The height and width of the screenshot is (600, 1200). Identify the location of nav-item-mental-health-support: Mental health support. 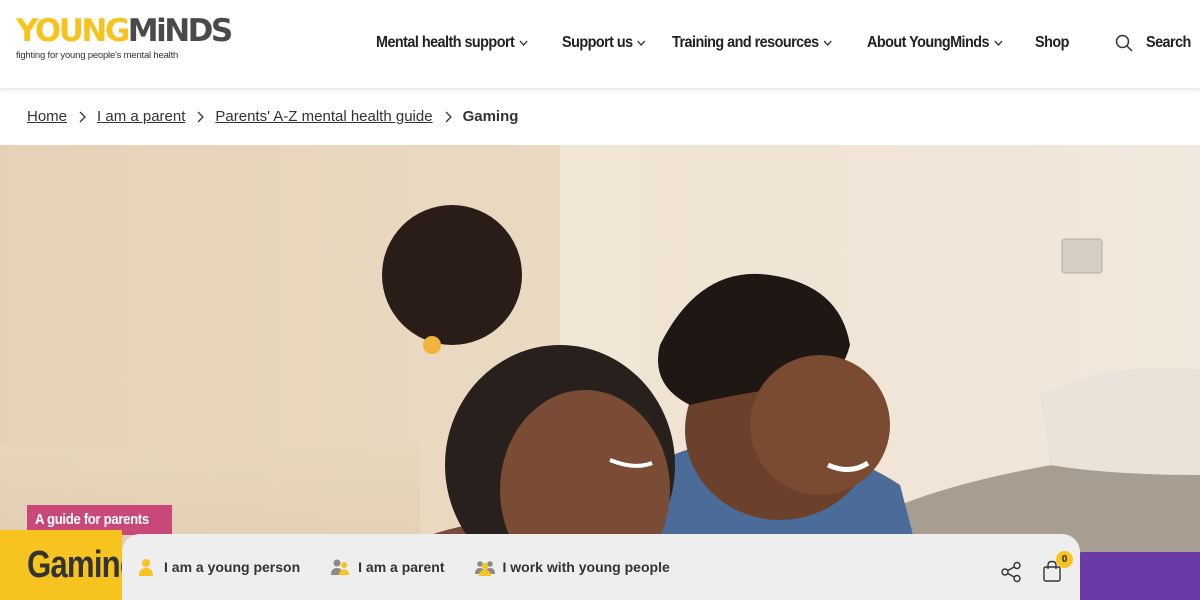
(452, 43).